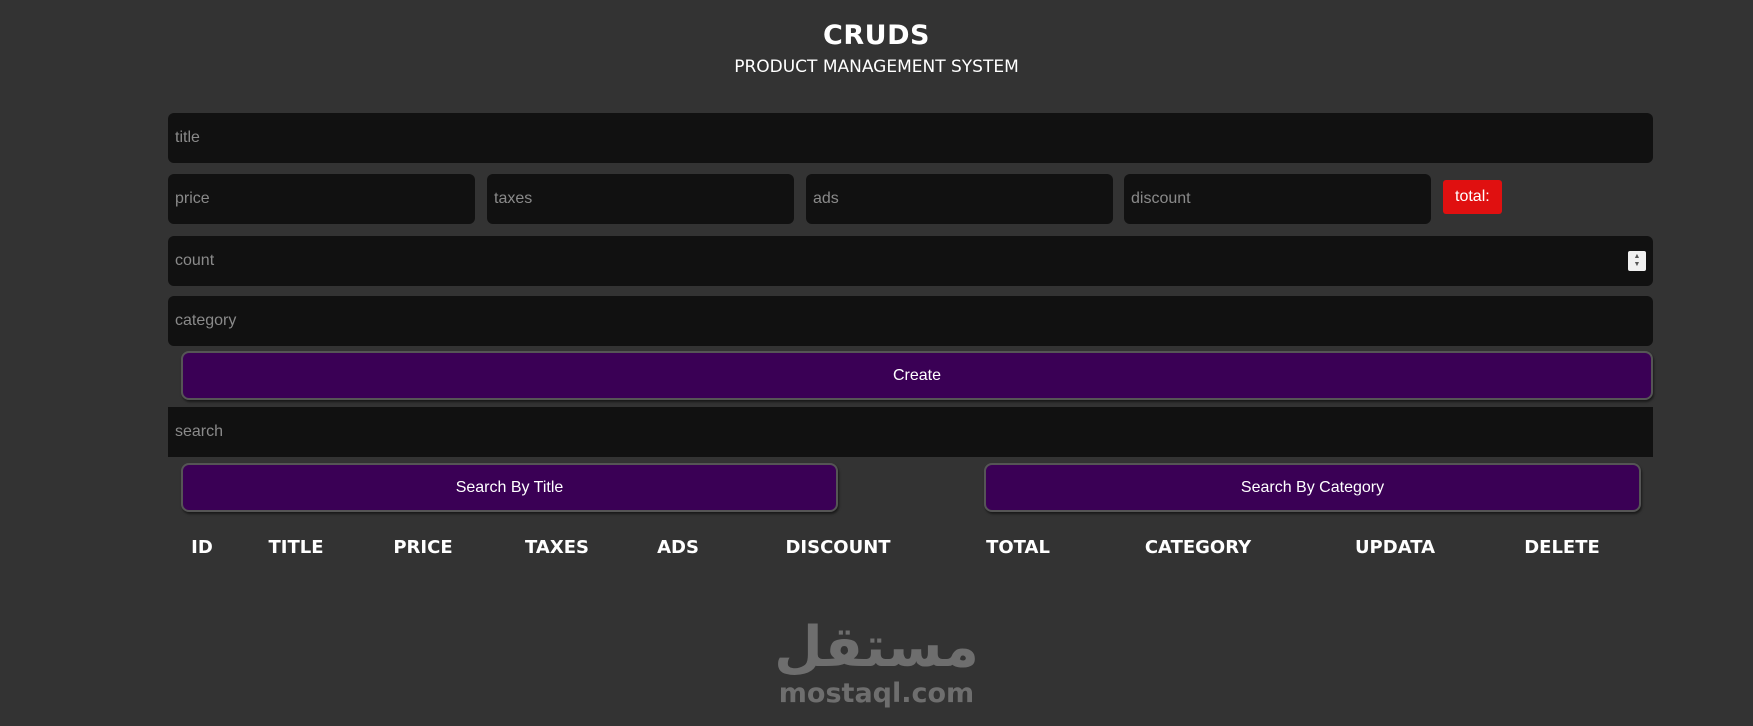  Describe the element at coordinates (910, 138) in the screenshot. I see `title-input` at that location.